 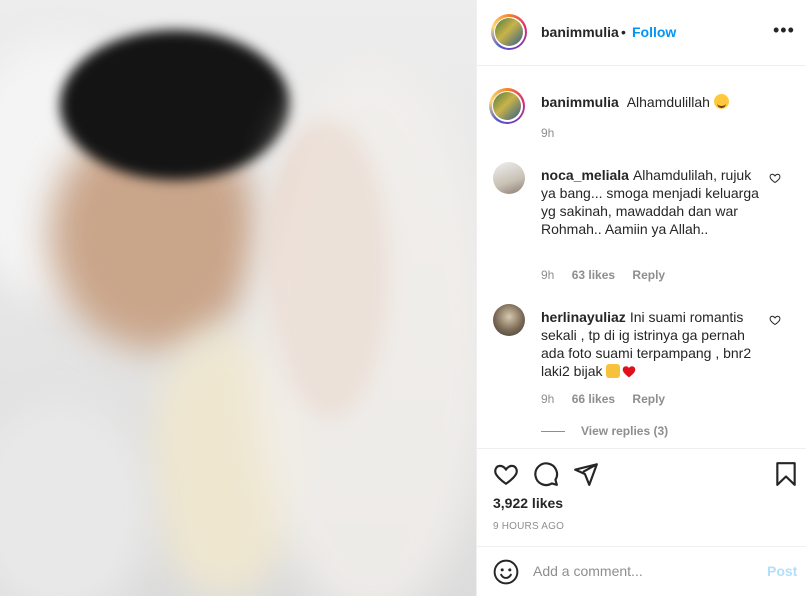 I want to click on like-heart-icon, so click(x=506, y=474).